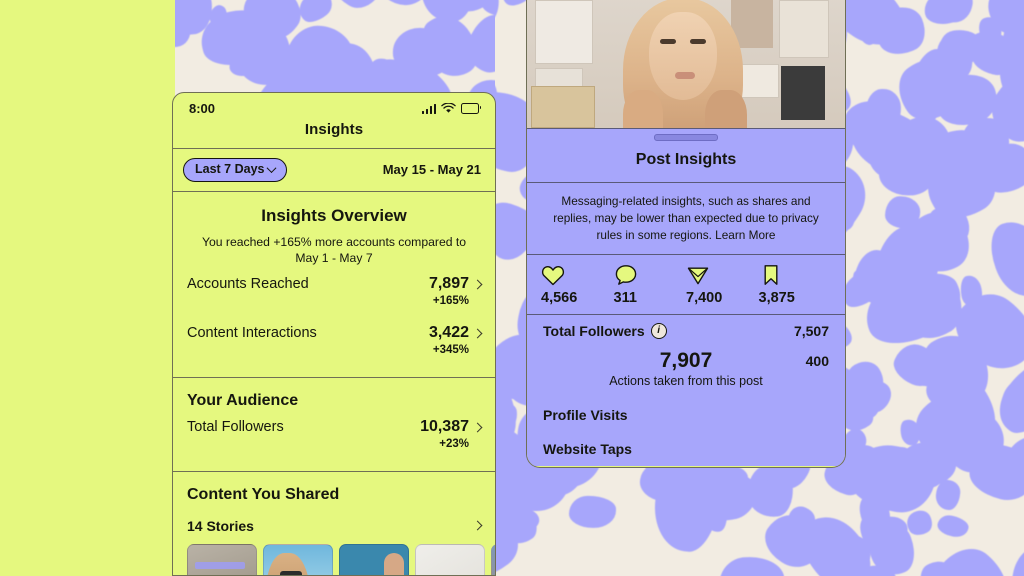 The image size is (1024, 576). I want to click on metric-values: 7,897 +165%, so click(455, 291).